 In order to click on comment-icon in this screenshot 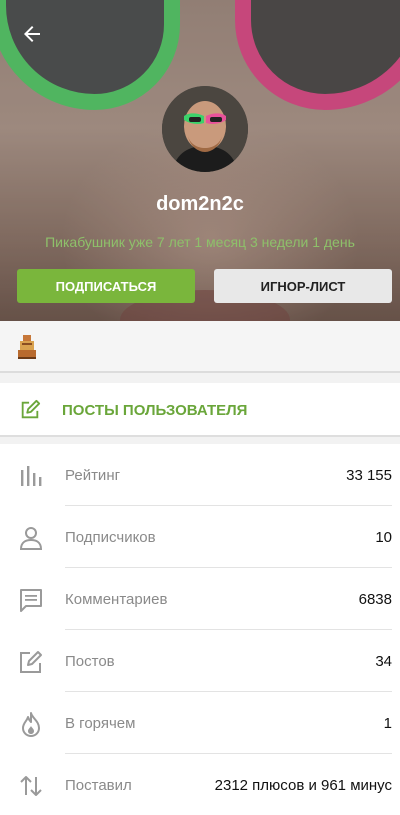, I will do `click(31, 600)`.